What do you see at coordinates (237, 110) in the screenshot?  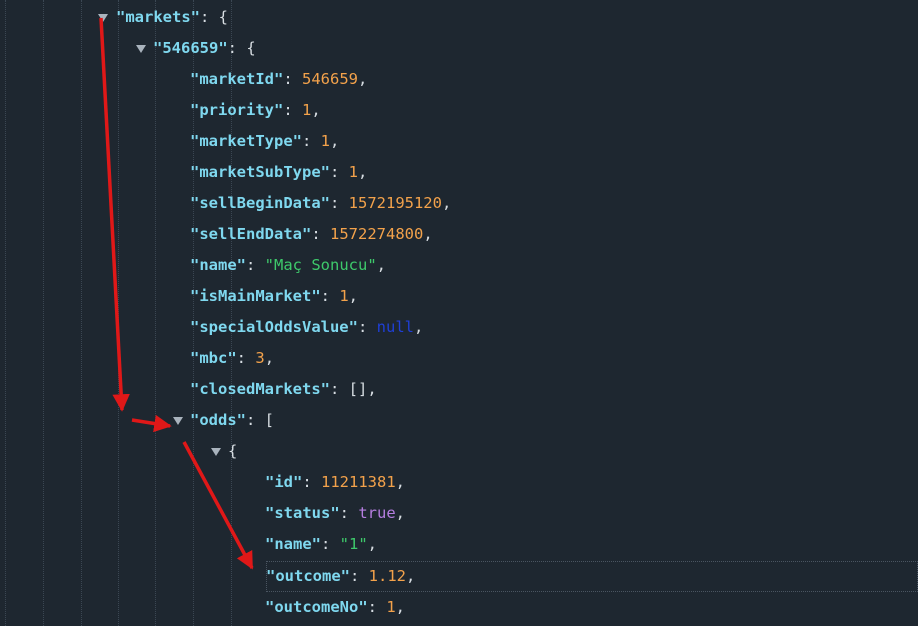 I see `json-key: "priority"` at bounding box center [237, 110].